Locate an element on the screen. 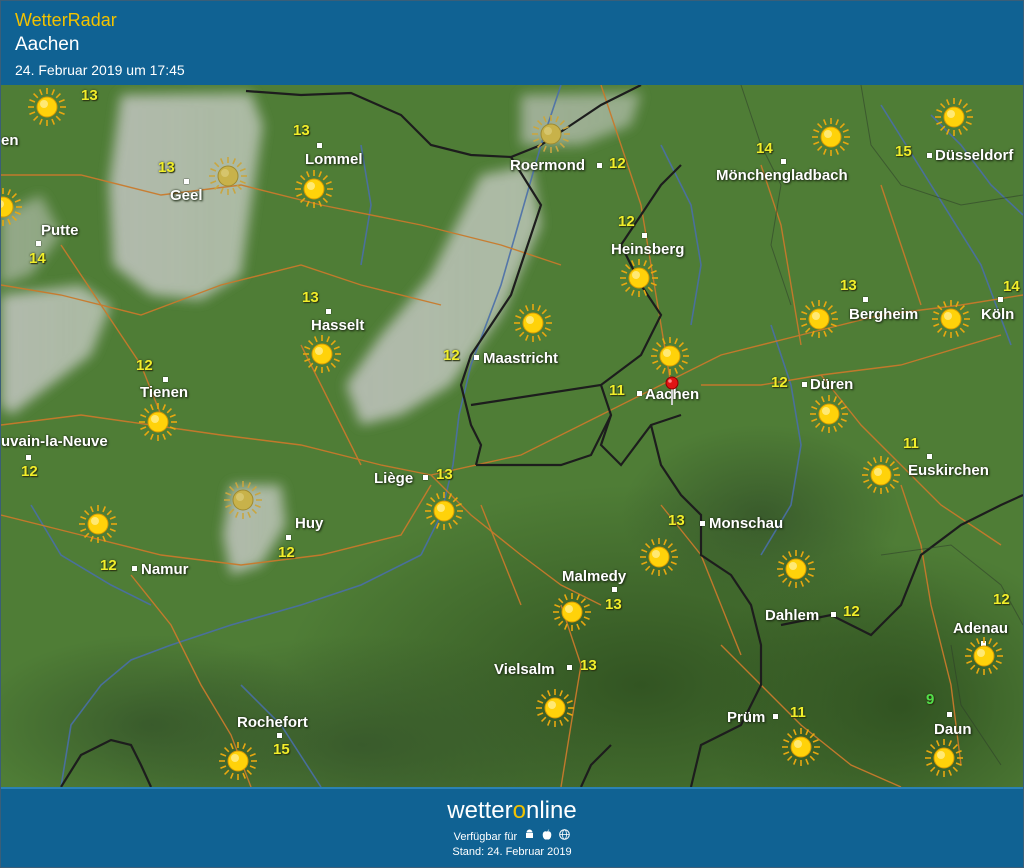 The height and width of the screenshot is (868, 1024). city-dot-daun is located at coordinates (949, 714).